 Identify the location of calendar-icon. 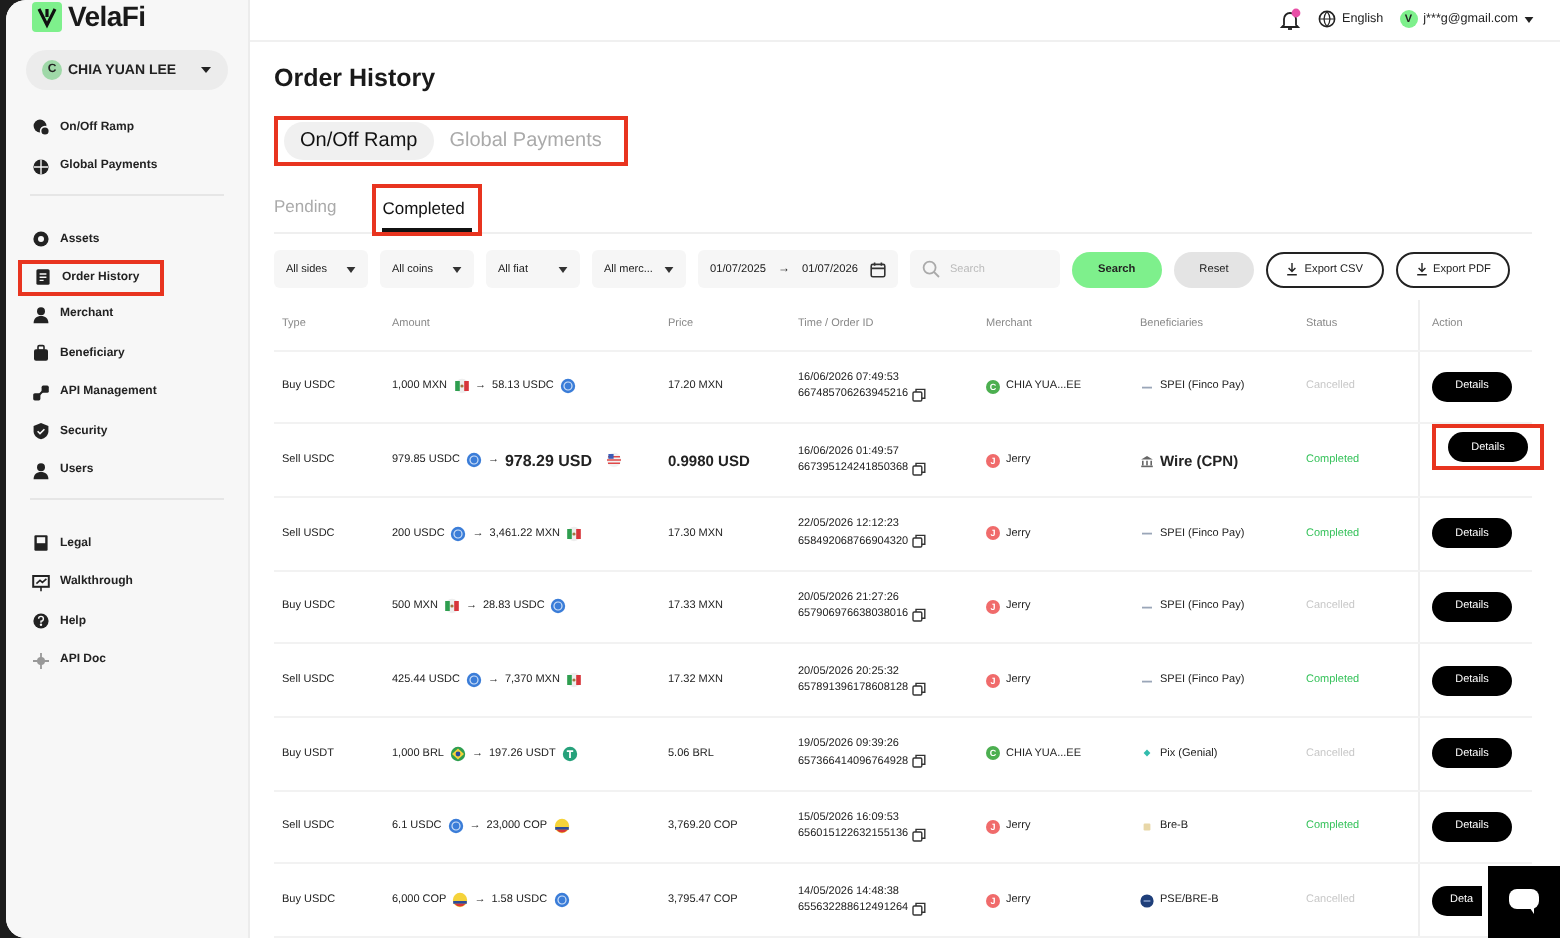
(878, 269).